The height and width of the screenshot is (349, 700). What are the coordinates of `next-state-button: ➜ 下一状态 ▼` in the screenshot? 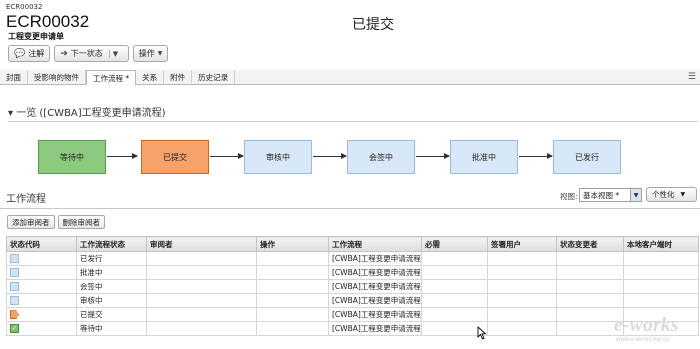 It's located at (91, 53).